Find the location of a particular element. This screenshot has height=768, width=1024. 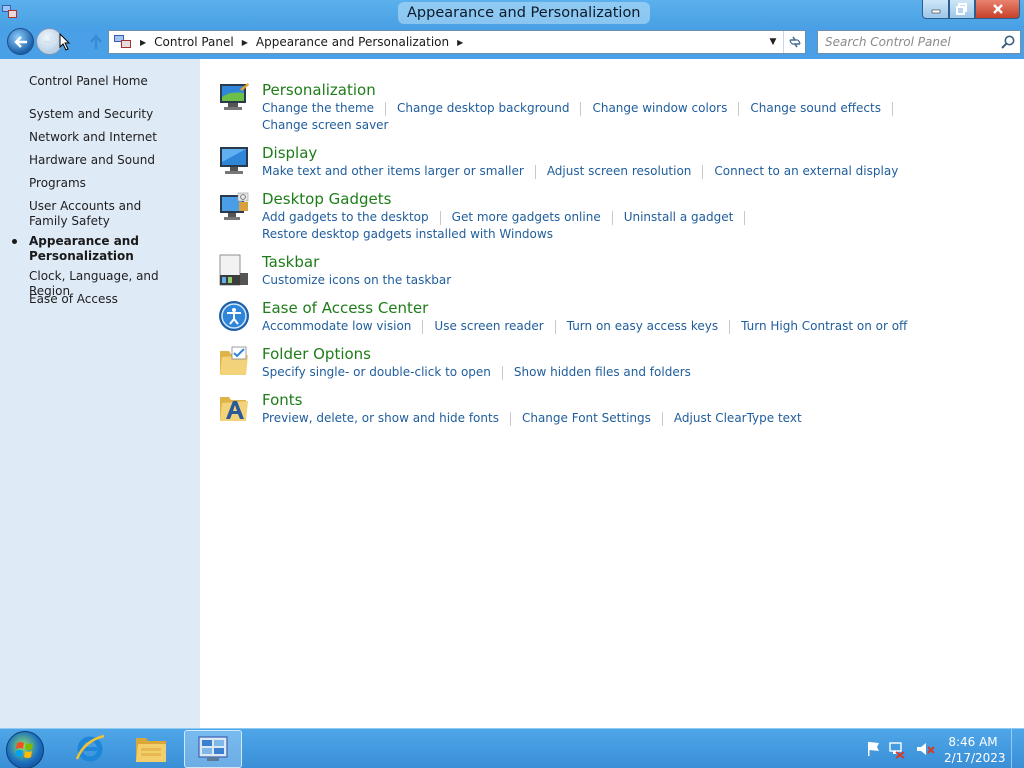

arrow-left-icon is located at coordinates (20, 41).